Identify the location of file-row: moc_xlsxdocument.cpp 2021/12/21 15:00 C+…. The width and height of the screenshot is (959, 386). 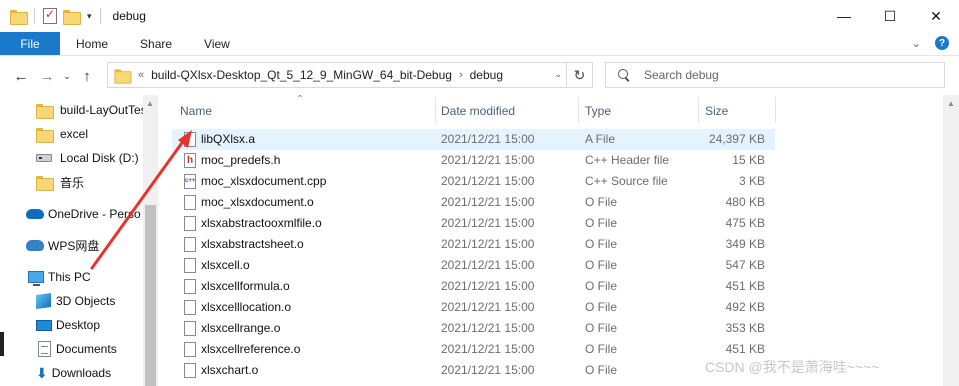
(473, 181).